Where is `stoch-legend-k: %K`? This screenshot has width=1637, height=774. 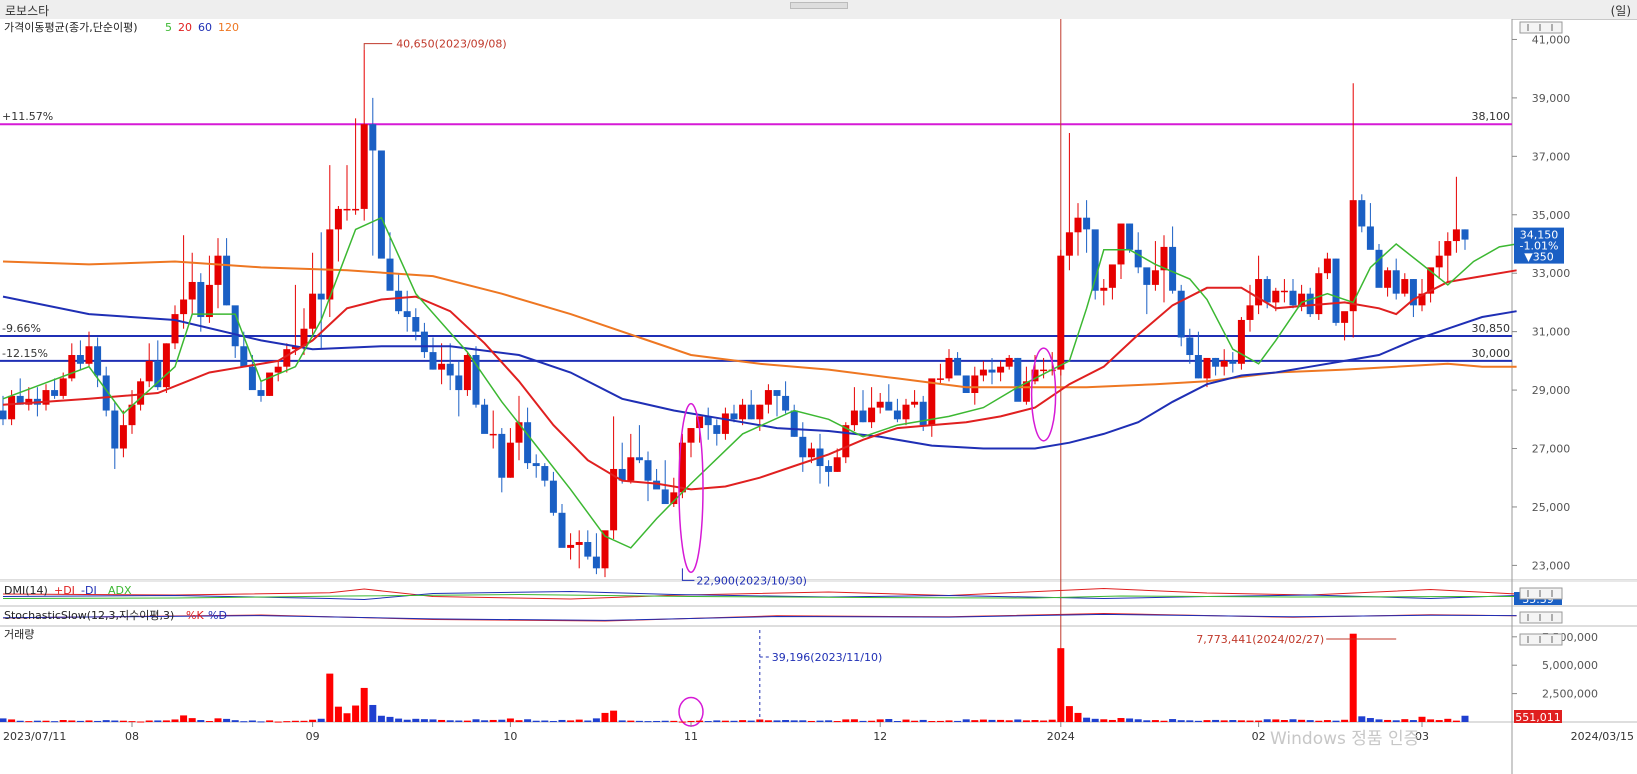 stoch-legend-k: %K is located at coordinates (195, 615).